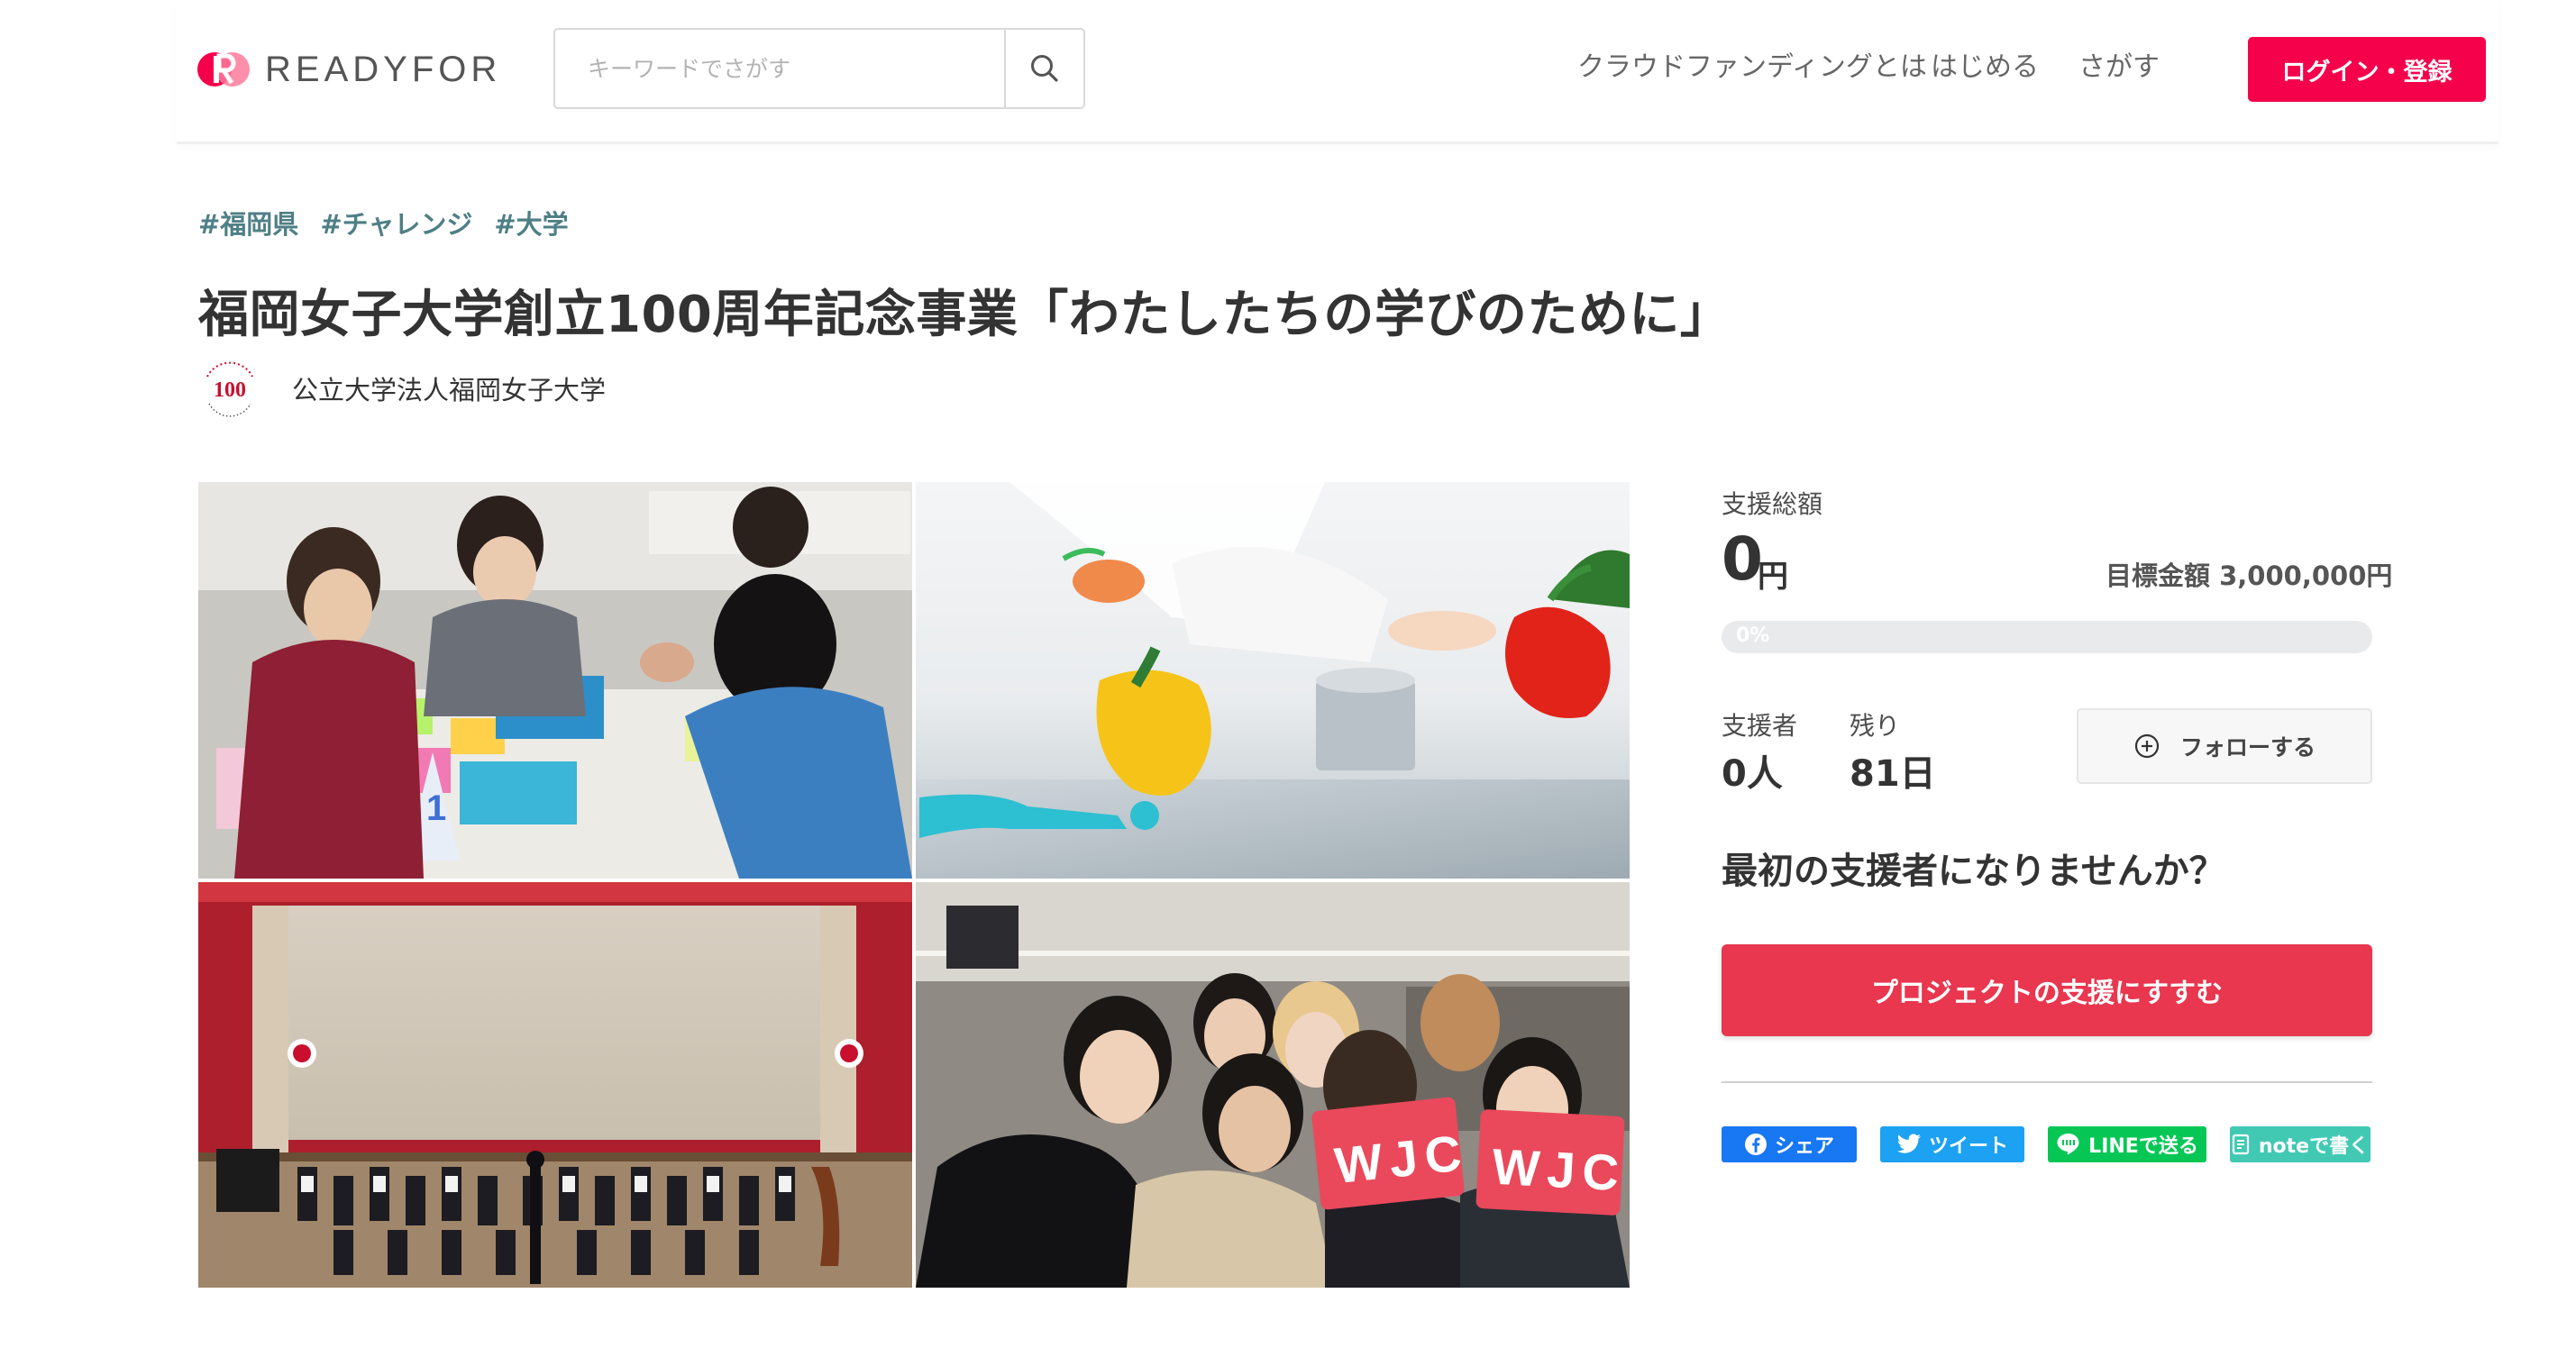 This screenshot has height=1348, width=2576. Describe the element at coordinates (1760, 726) in the screenshot. I see `supporters-label: 支援者` at that location.